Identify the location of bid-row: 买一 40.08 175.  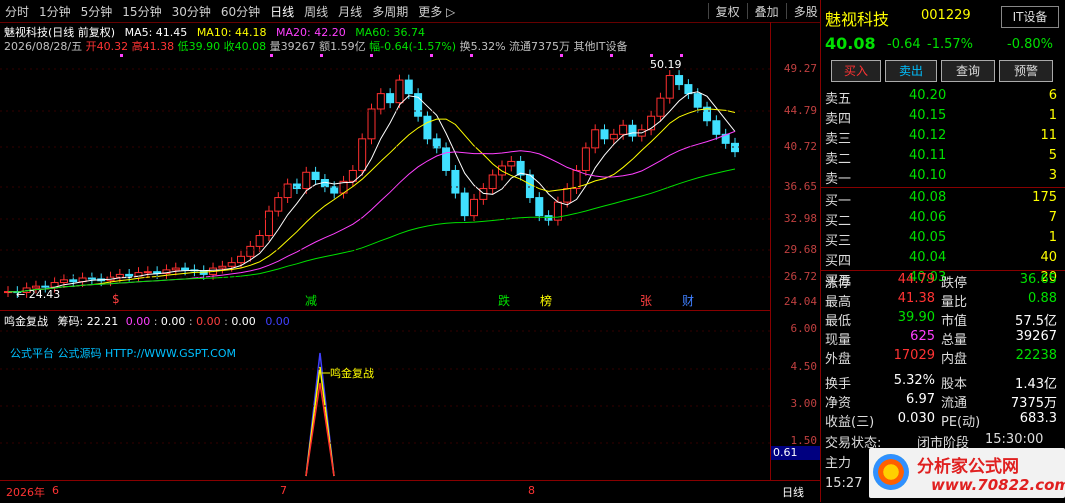
(943, 200).